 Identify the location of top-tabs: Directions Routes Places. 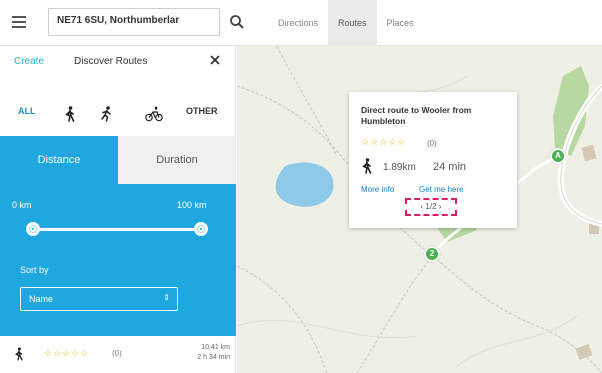
(346, 23).